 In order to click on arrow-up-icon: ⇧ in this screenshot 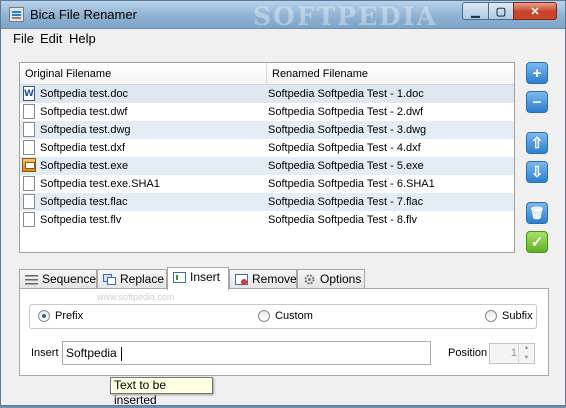, I will do `click(537, 143)`.